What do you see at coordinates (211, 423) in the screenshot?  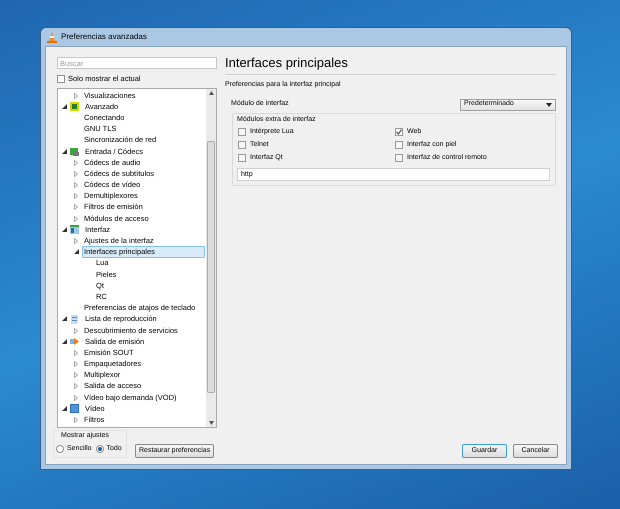 I see `scroll-down-icon` at bounding box center [211, 423].